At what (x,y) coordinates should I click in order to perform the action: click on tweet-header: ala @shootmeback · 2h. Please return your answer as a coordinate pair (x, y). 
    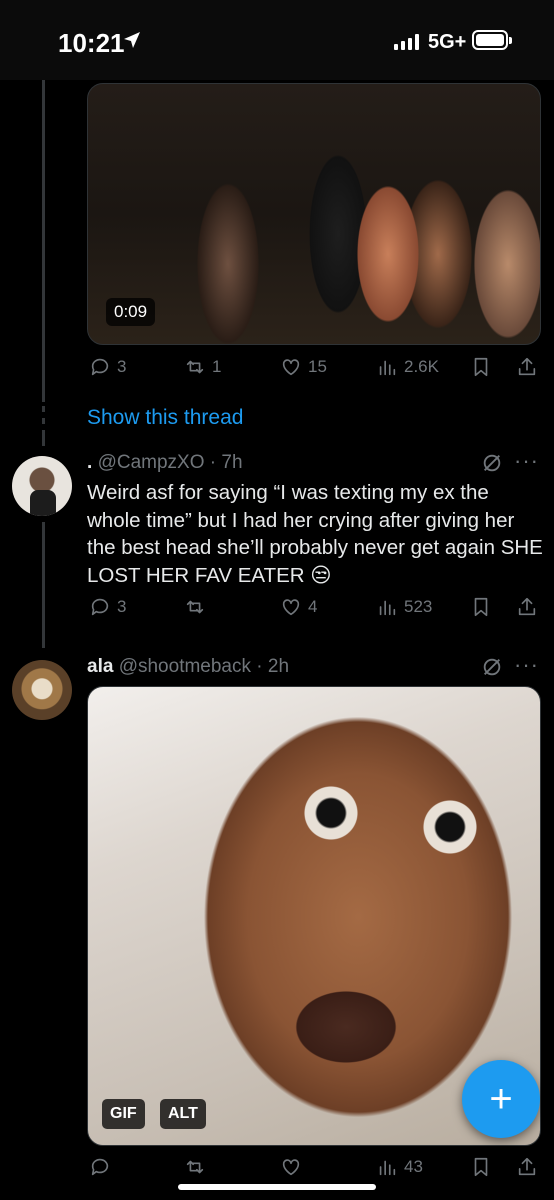
    Looking at the image, I should click on (188, 666).